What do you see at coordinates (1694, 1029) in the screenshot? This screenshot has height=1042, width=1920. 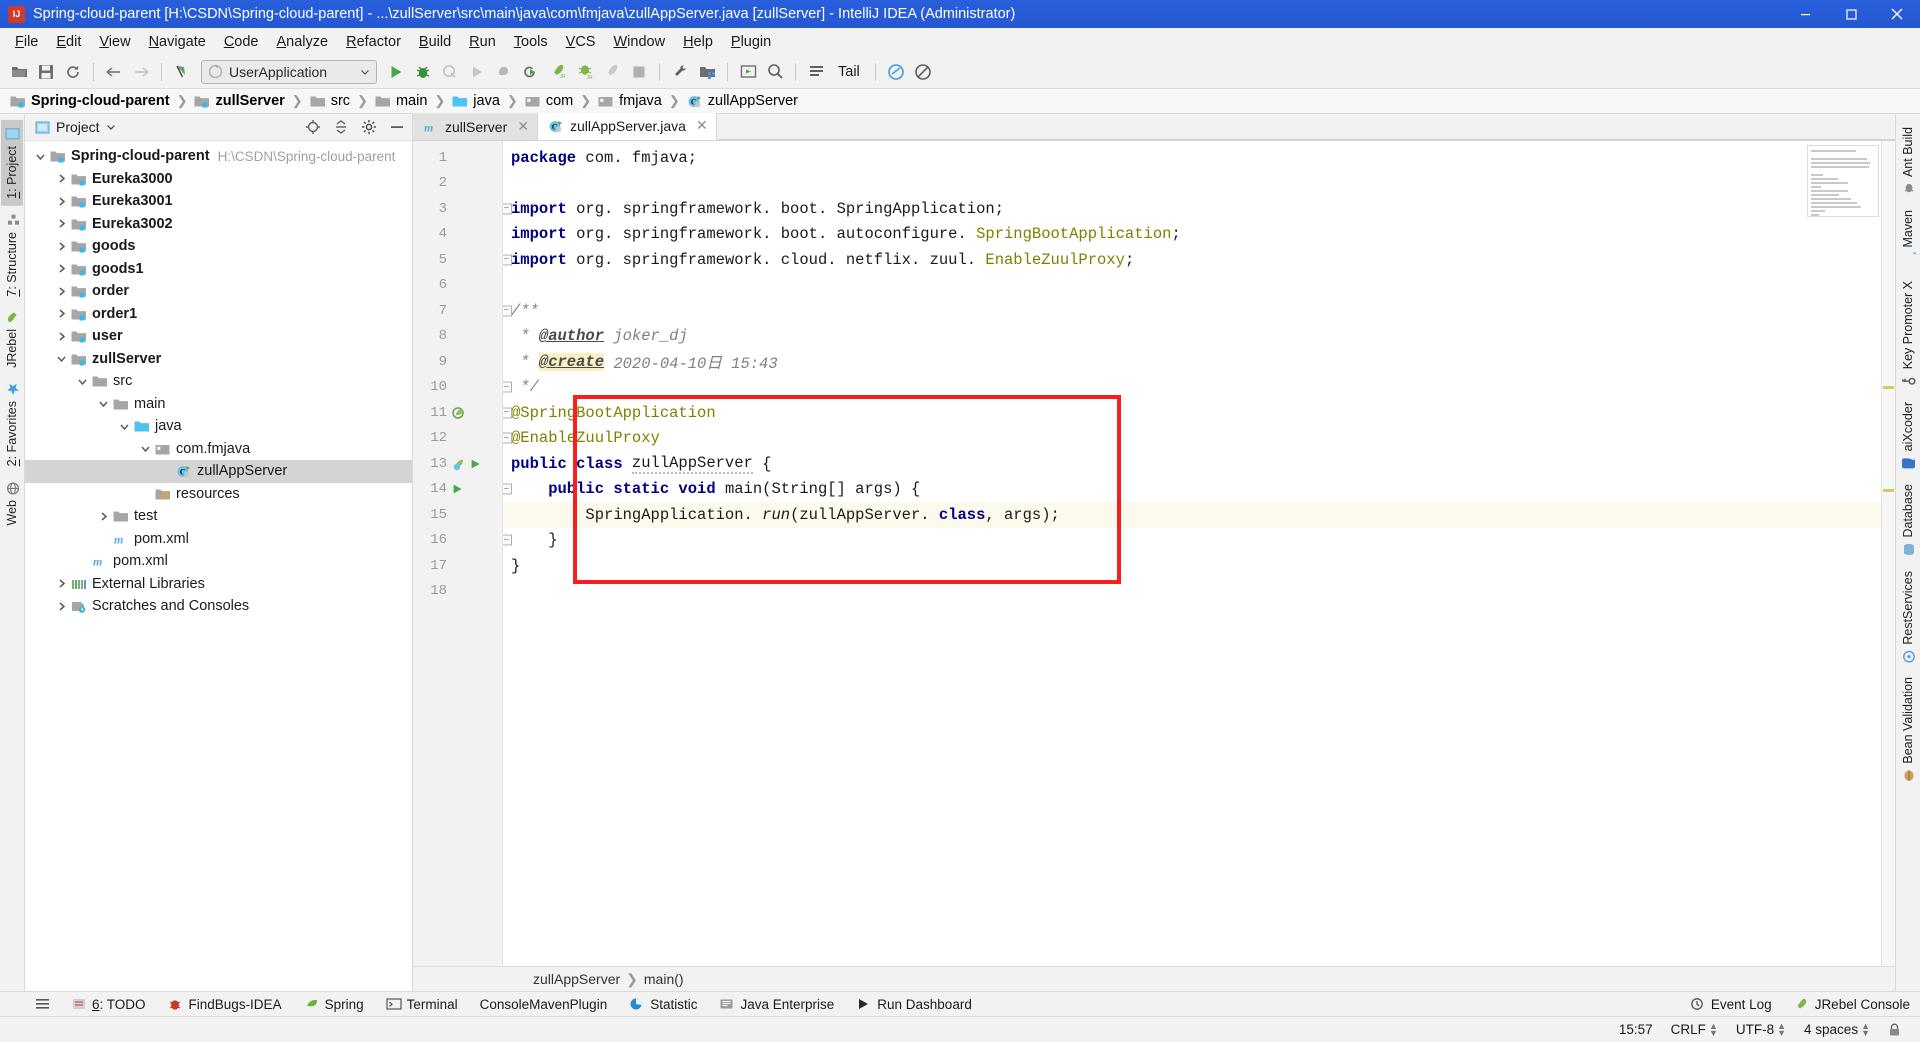 I see `status-line-separator: CRLF ▲ ▼` at bounding box center [1694, 1029].